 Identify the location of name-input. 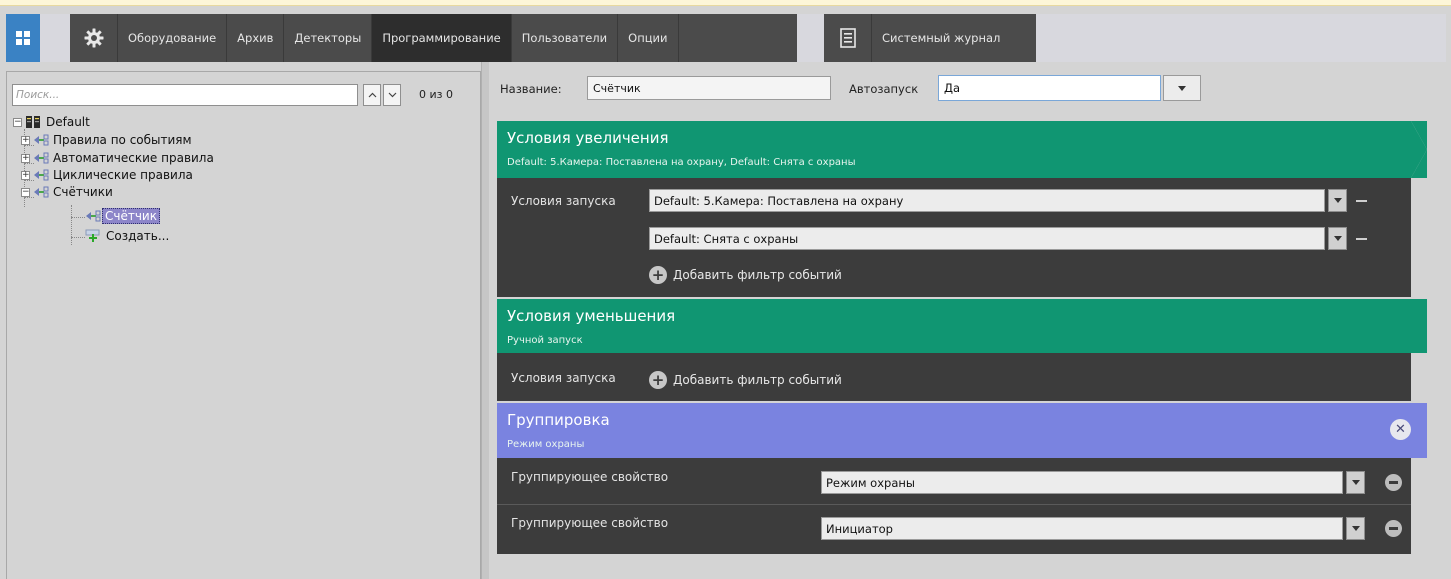
(709, 88).